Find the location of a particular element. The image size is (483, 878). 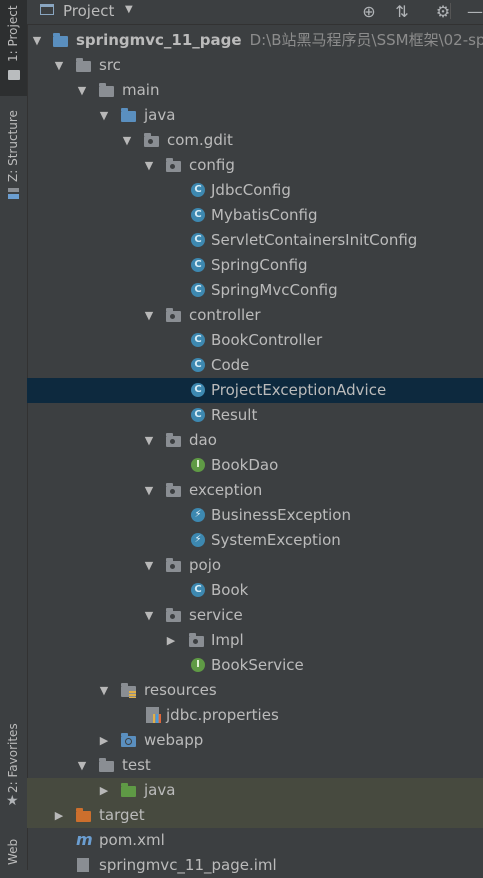

tree-node-webapp: ▶ webapp is located at coordinates (255, 740).